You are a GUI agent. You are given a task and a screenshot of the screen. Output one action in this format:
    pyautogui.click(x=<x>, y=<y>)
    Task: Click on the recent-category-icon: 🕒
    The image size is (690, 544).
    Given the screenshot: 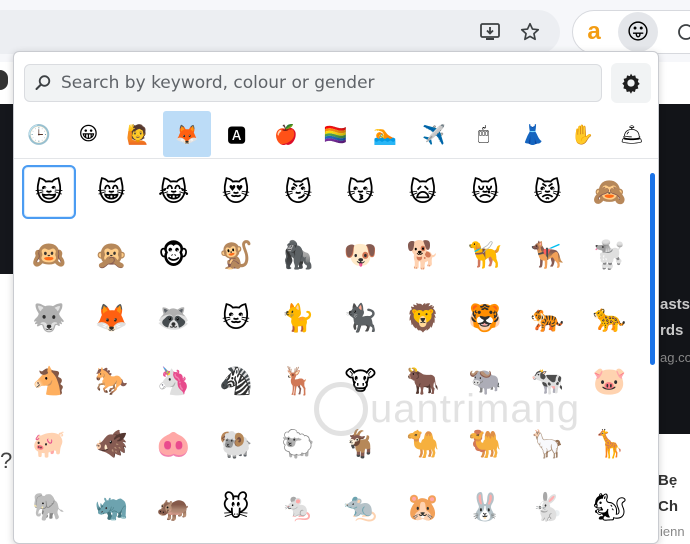 What is the action you would take?
    pyautogui.click(x=39, y=134)
    